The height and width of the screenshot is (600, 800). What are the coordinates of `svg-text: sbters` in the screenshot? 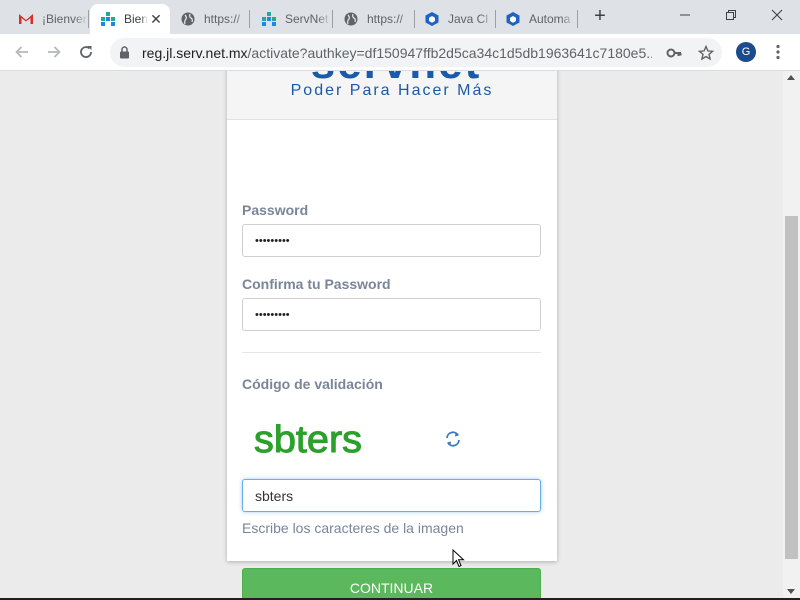 It's located at (308, 440).